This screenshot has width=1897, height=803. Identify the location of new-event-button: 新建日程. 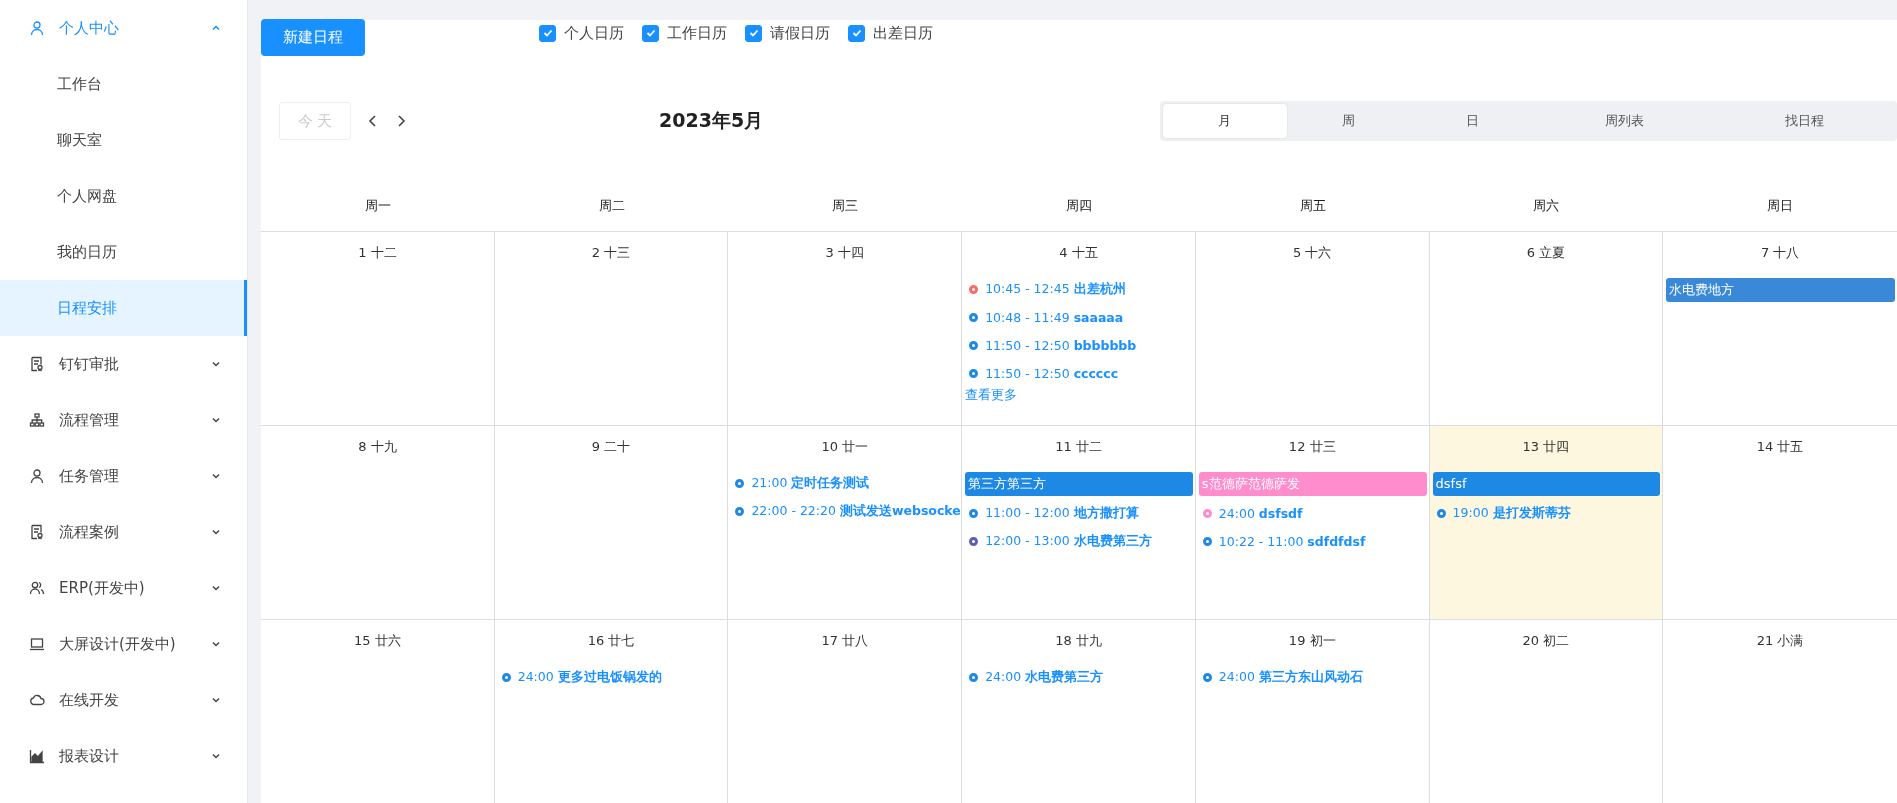
(313, 37).